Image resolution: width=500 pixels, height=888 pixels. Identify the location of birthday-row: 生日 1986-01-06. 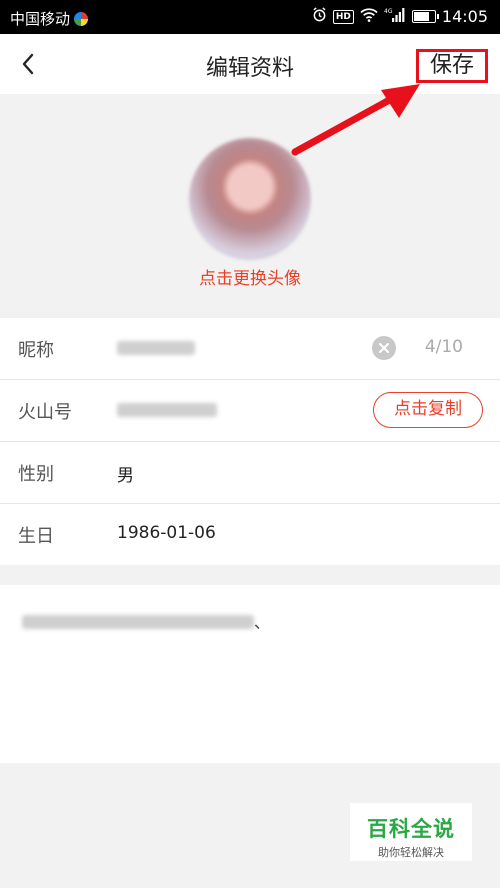
(250, 534).